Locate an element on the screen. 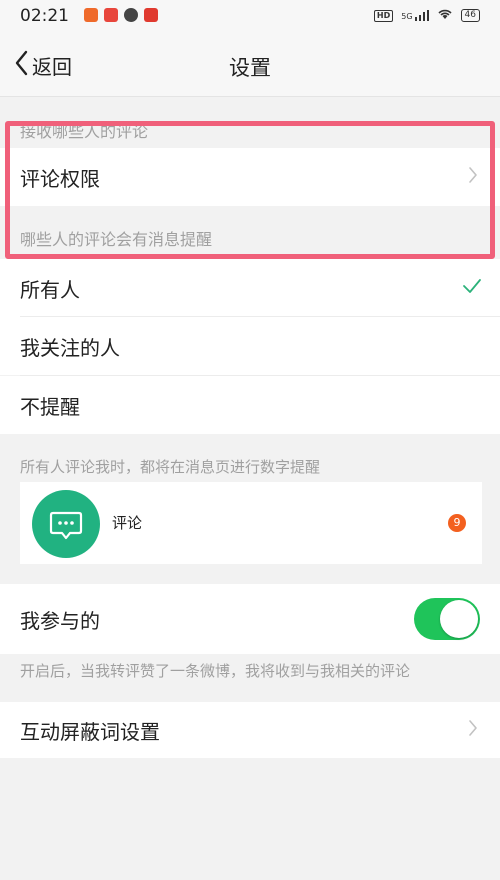 The height and width of the screenshot is (880, 500). participated-hint-text: 开启后，当我转评赞了一条微博，我将收到与我相关的评论 is located at coordinates (215, 671).